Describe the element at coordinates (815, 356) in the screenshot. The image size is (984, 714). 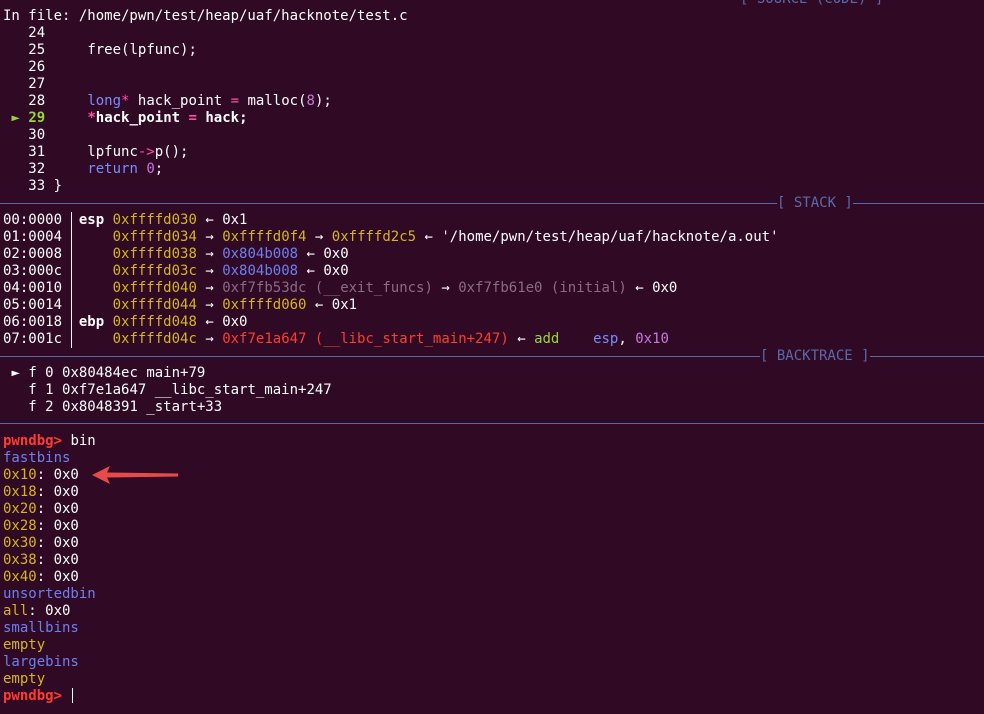
I see `backtrace-section-label: [ BACKTRACE ]` at that location.